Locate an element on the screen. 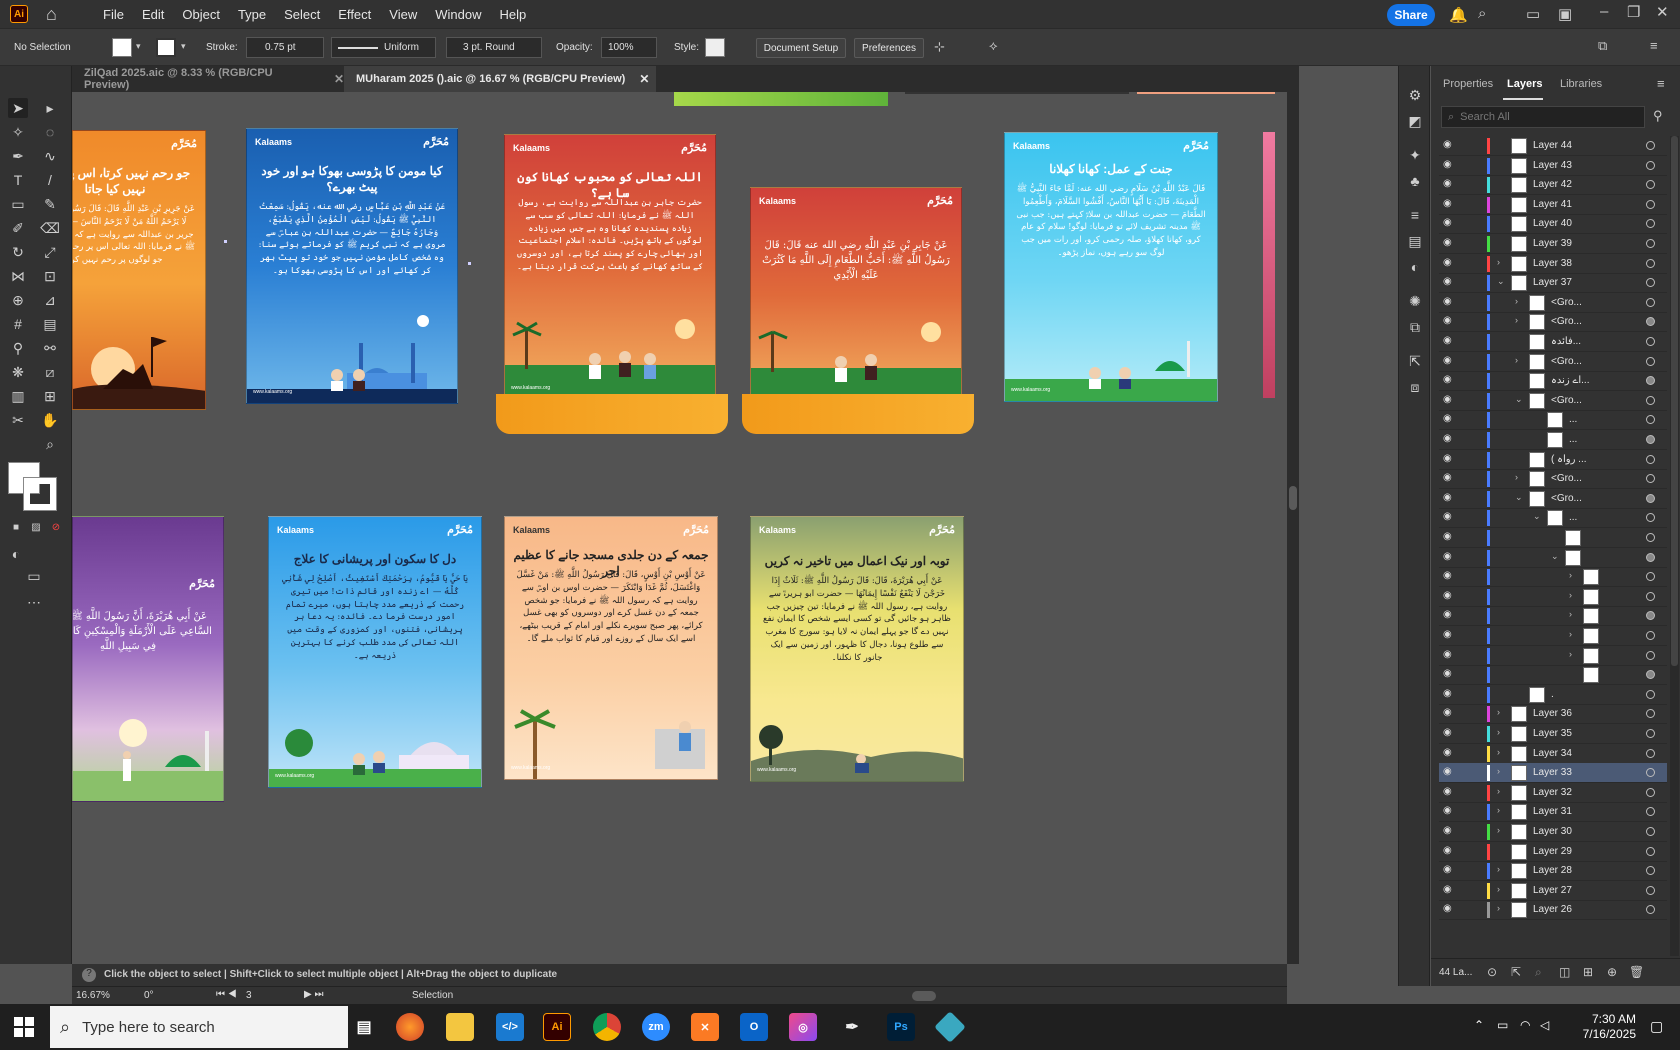  gradient-tool-icon: ▤ is located at coordinates (50, 324).